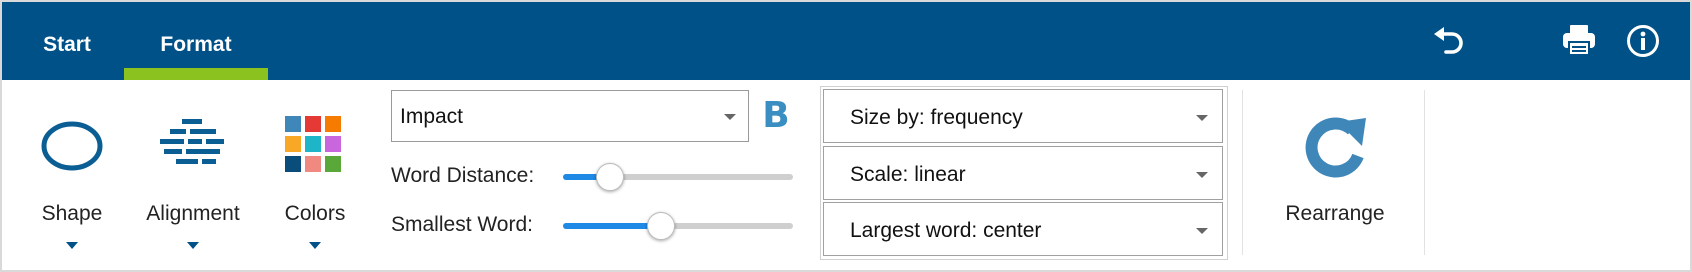 This screenshot has height=272, width=1692. I want to click on colors-chevron-down-icon, so click(315, 245).